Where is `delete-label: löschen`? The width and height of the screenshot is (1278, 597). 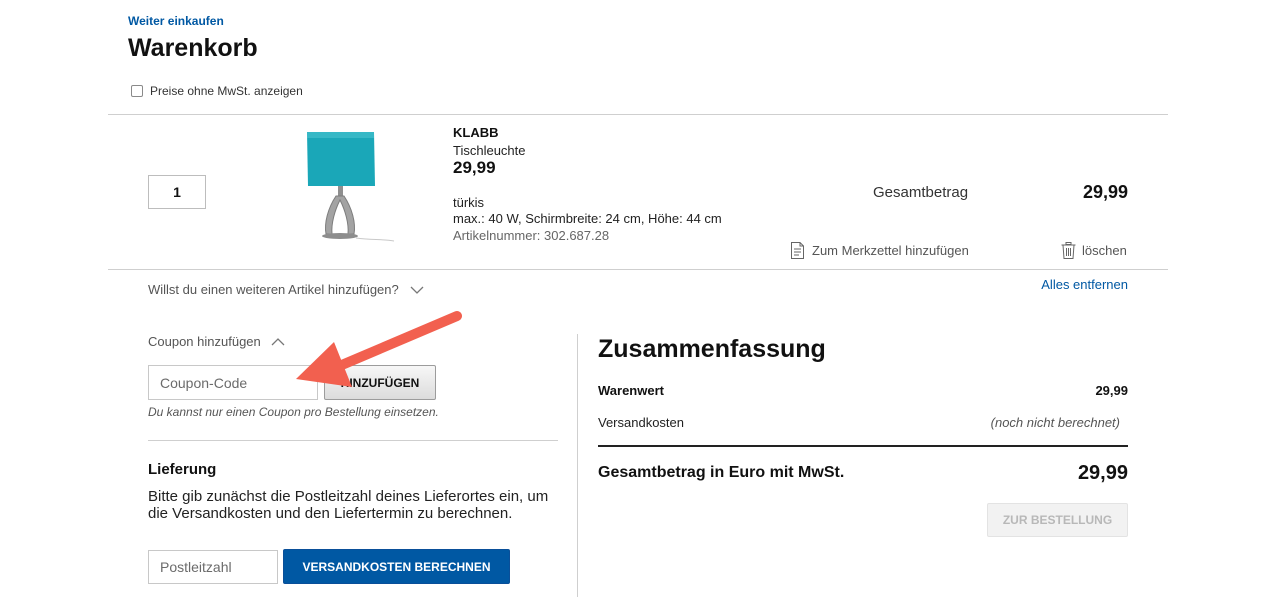
delete-label: löschen is located at coordinates (1104, 250).